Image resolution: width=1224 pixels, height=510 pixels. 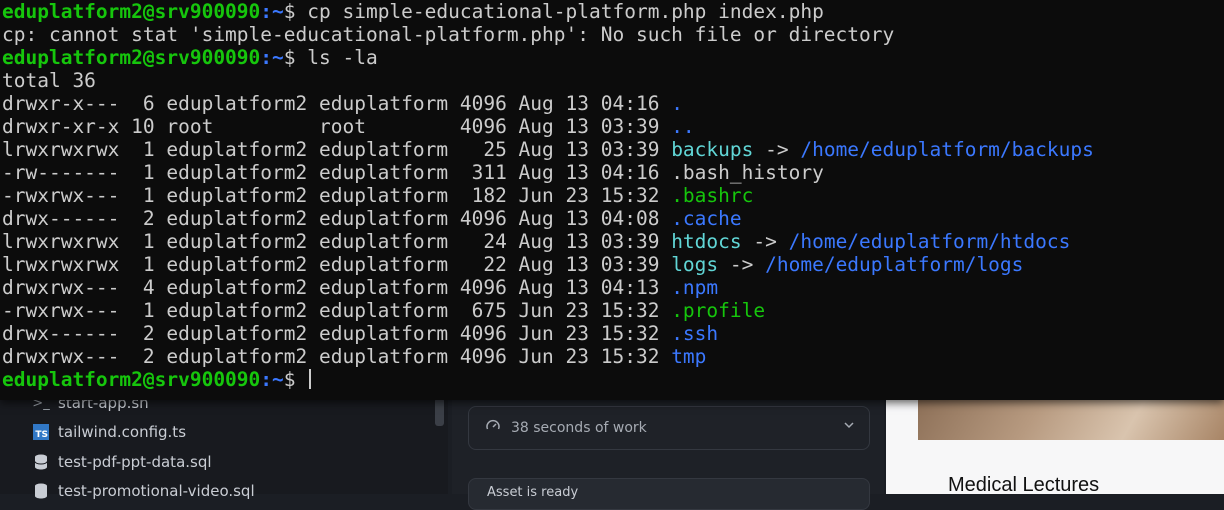 What do you see at coordinates (706, 218) in the screenshot?
I see `ls-row-filename: .cache` at bounding box center [706, 218].